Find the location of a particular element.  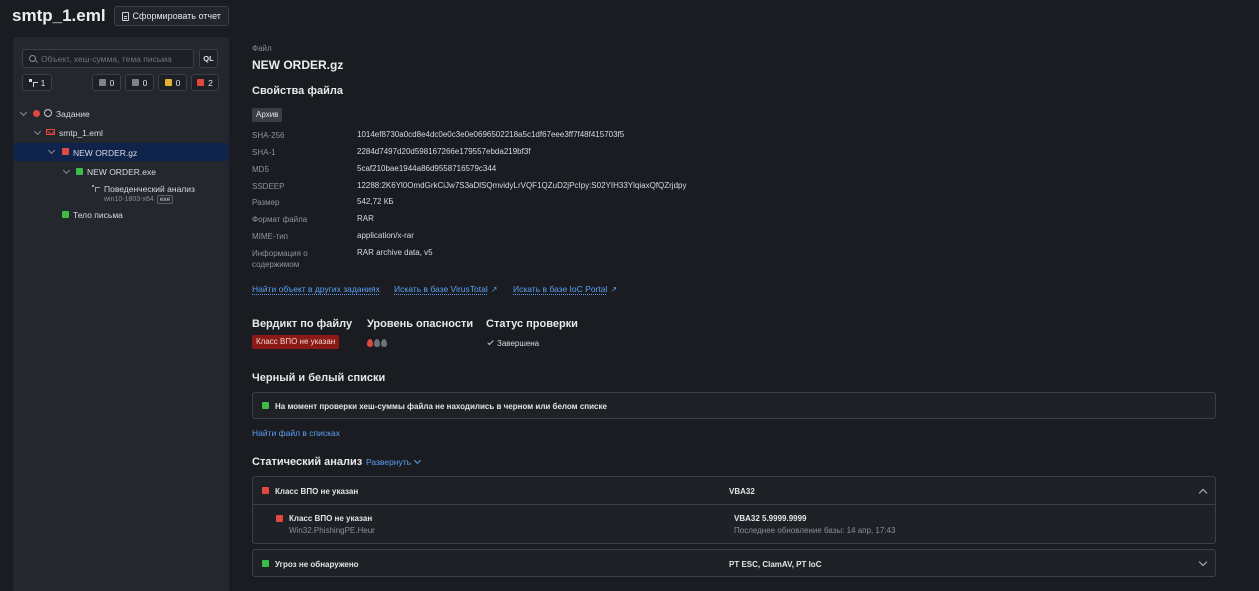

tree-item-body: Тело письма is located at coordinates (121, 214).